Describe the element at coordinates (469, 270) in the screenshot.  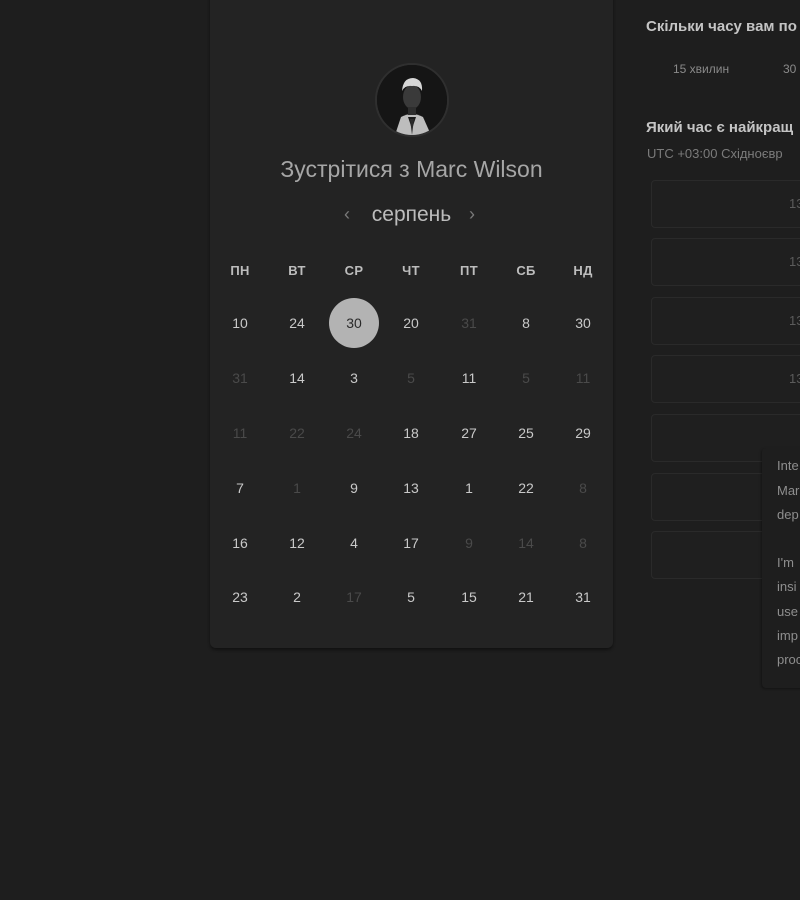
I see `weekday-label: ПТ` at that location.